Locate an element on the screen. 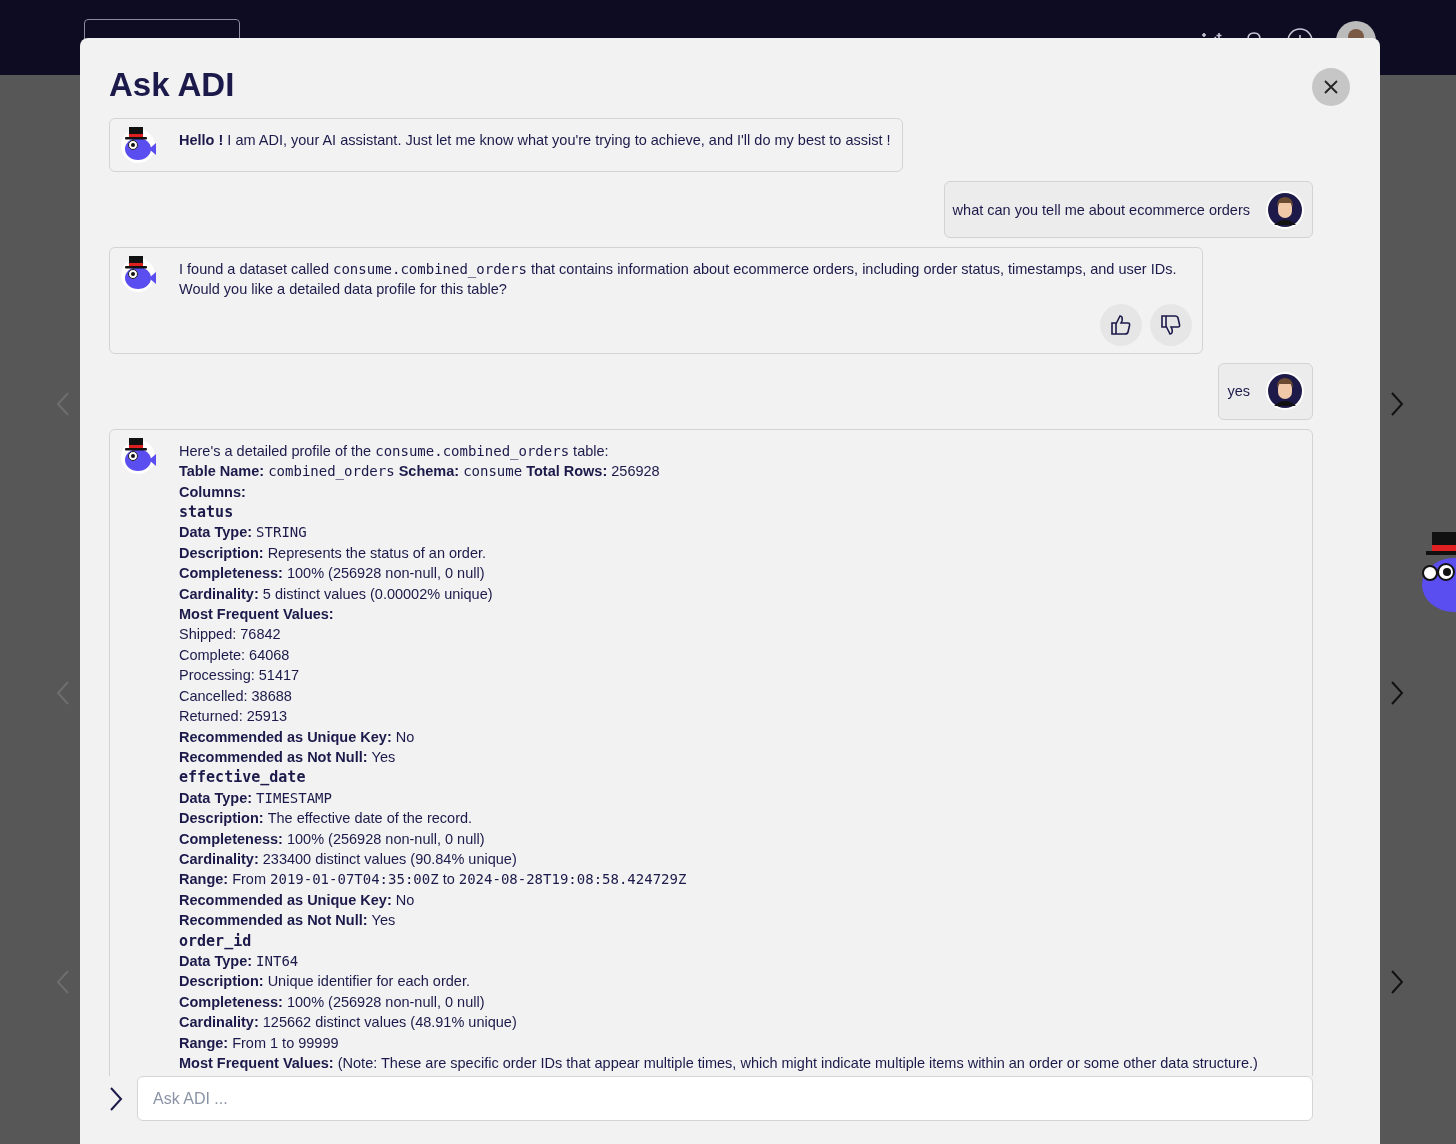 This screenshot has height=1144, width=1456. thumbs-down-button is located at coordinates (1171, 324).